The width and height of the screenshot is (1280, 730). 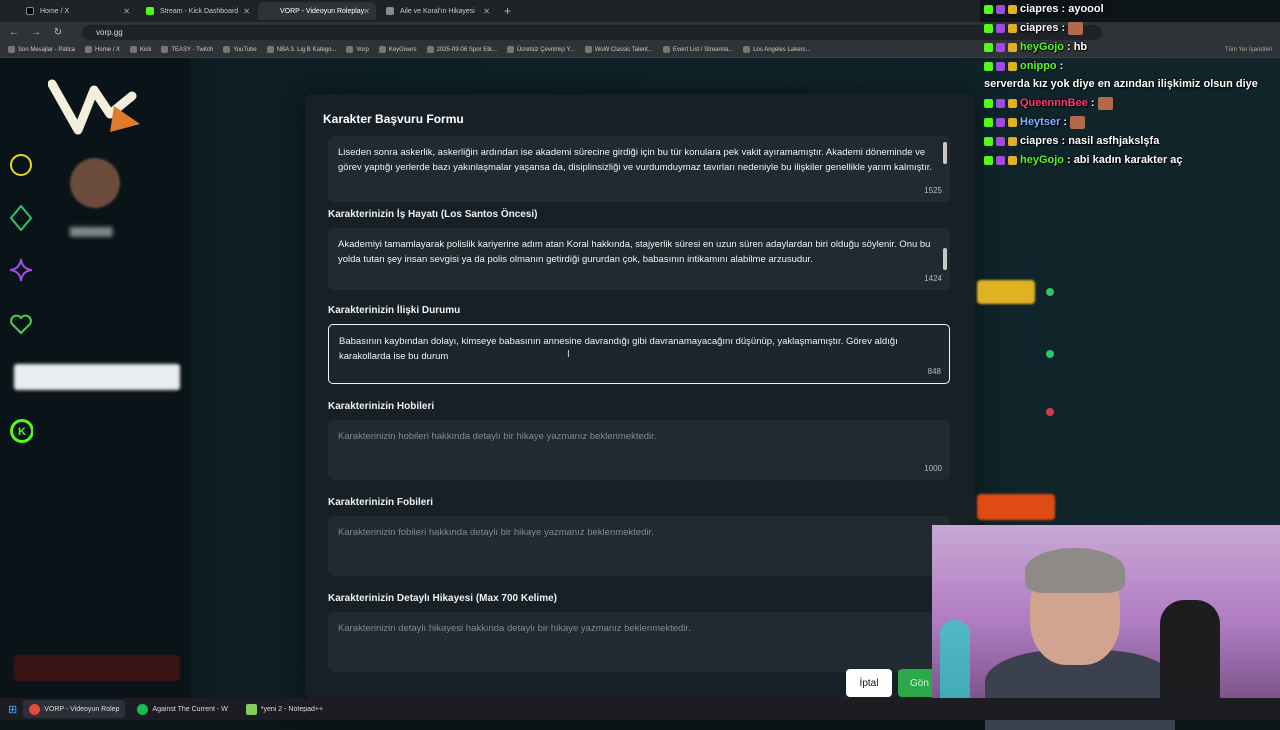 I want to click on avatar, so click(x=95, y=183).